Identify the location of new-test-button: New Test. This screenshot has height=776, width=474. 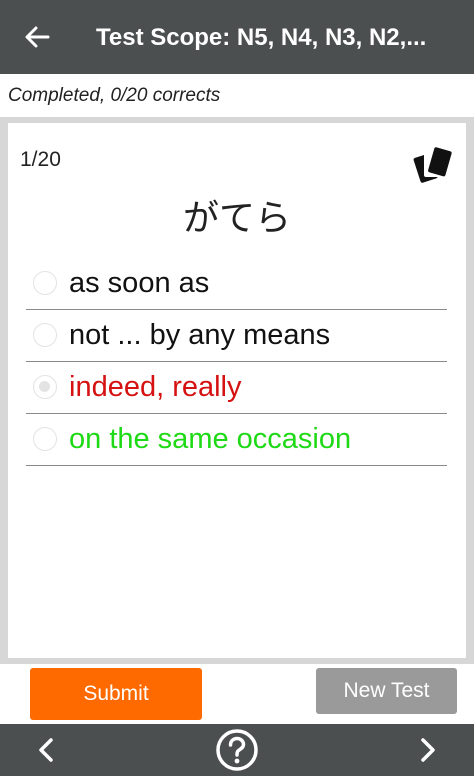
(386, 691).